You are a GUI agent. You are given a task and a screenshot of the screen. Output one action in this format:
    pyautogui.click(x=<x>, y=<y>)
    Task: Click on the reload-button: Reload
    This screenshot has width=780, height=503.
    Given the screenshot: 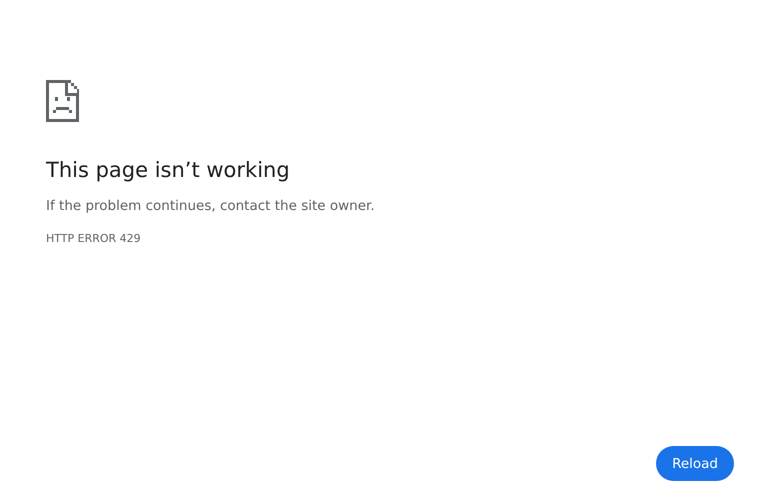 What is the action you would take?
    pyautogui.click(x=695, y=463)
    